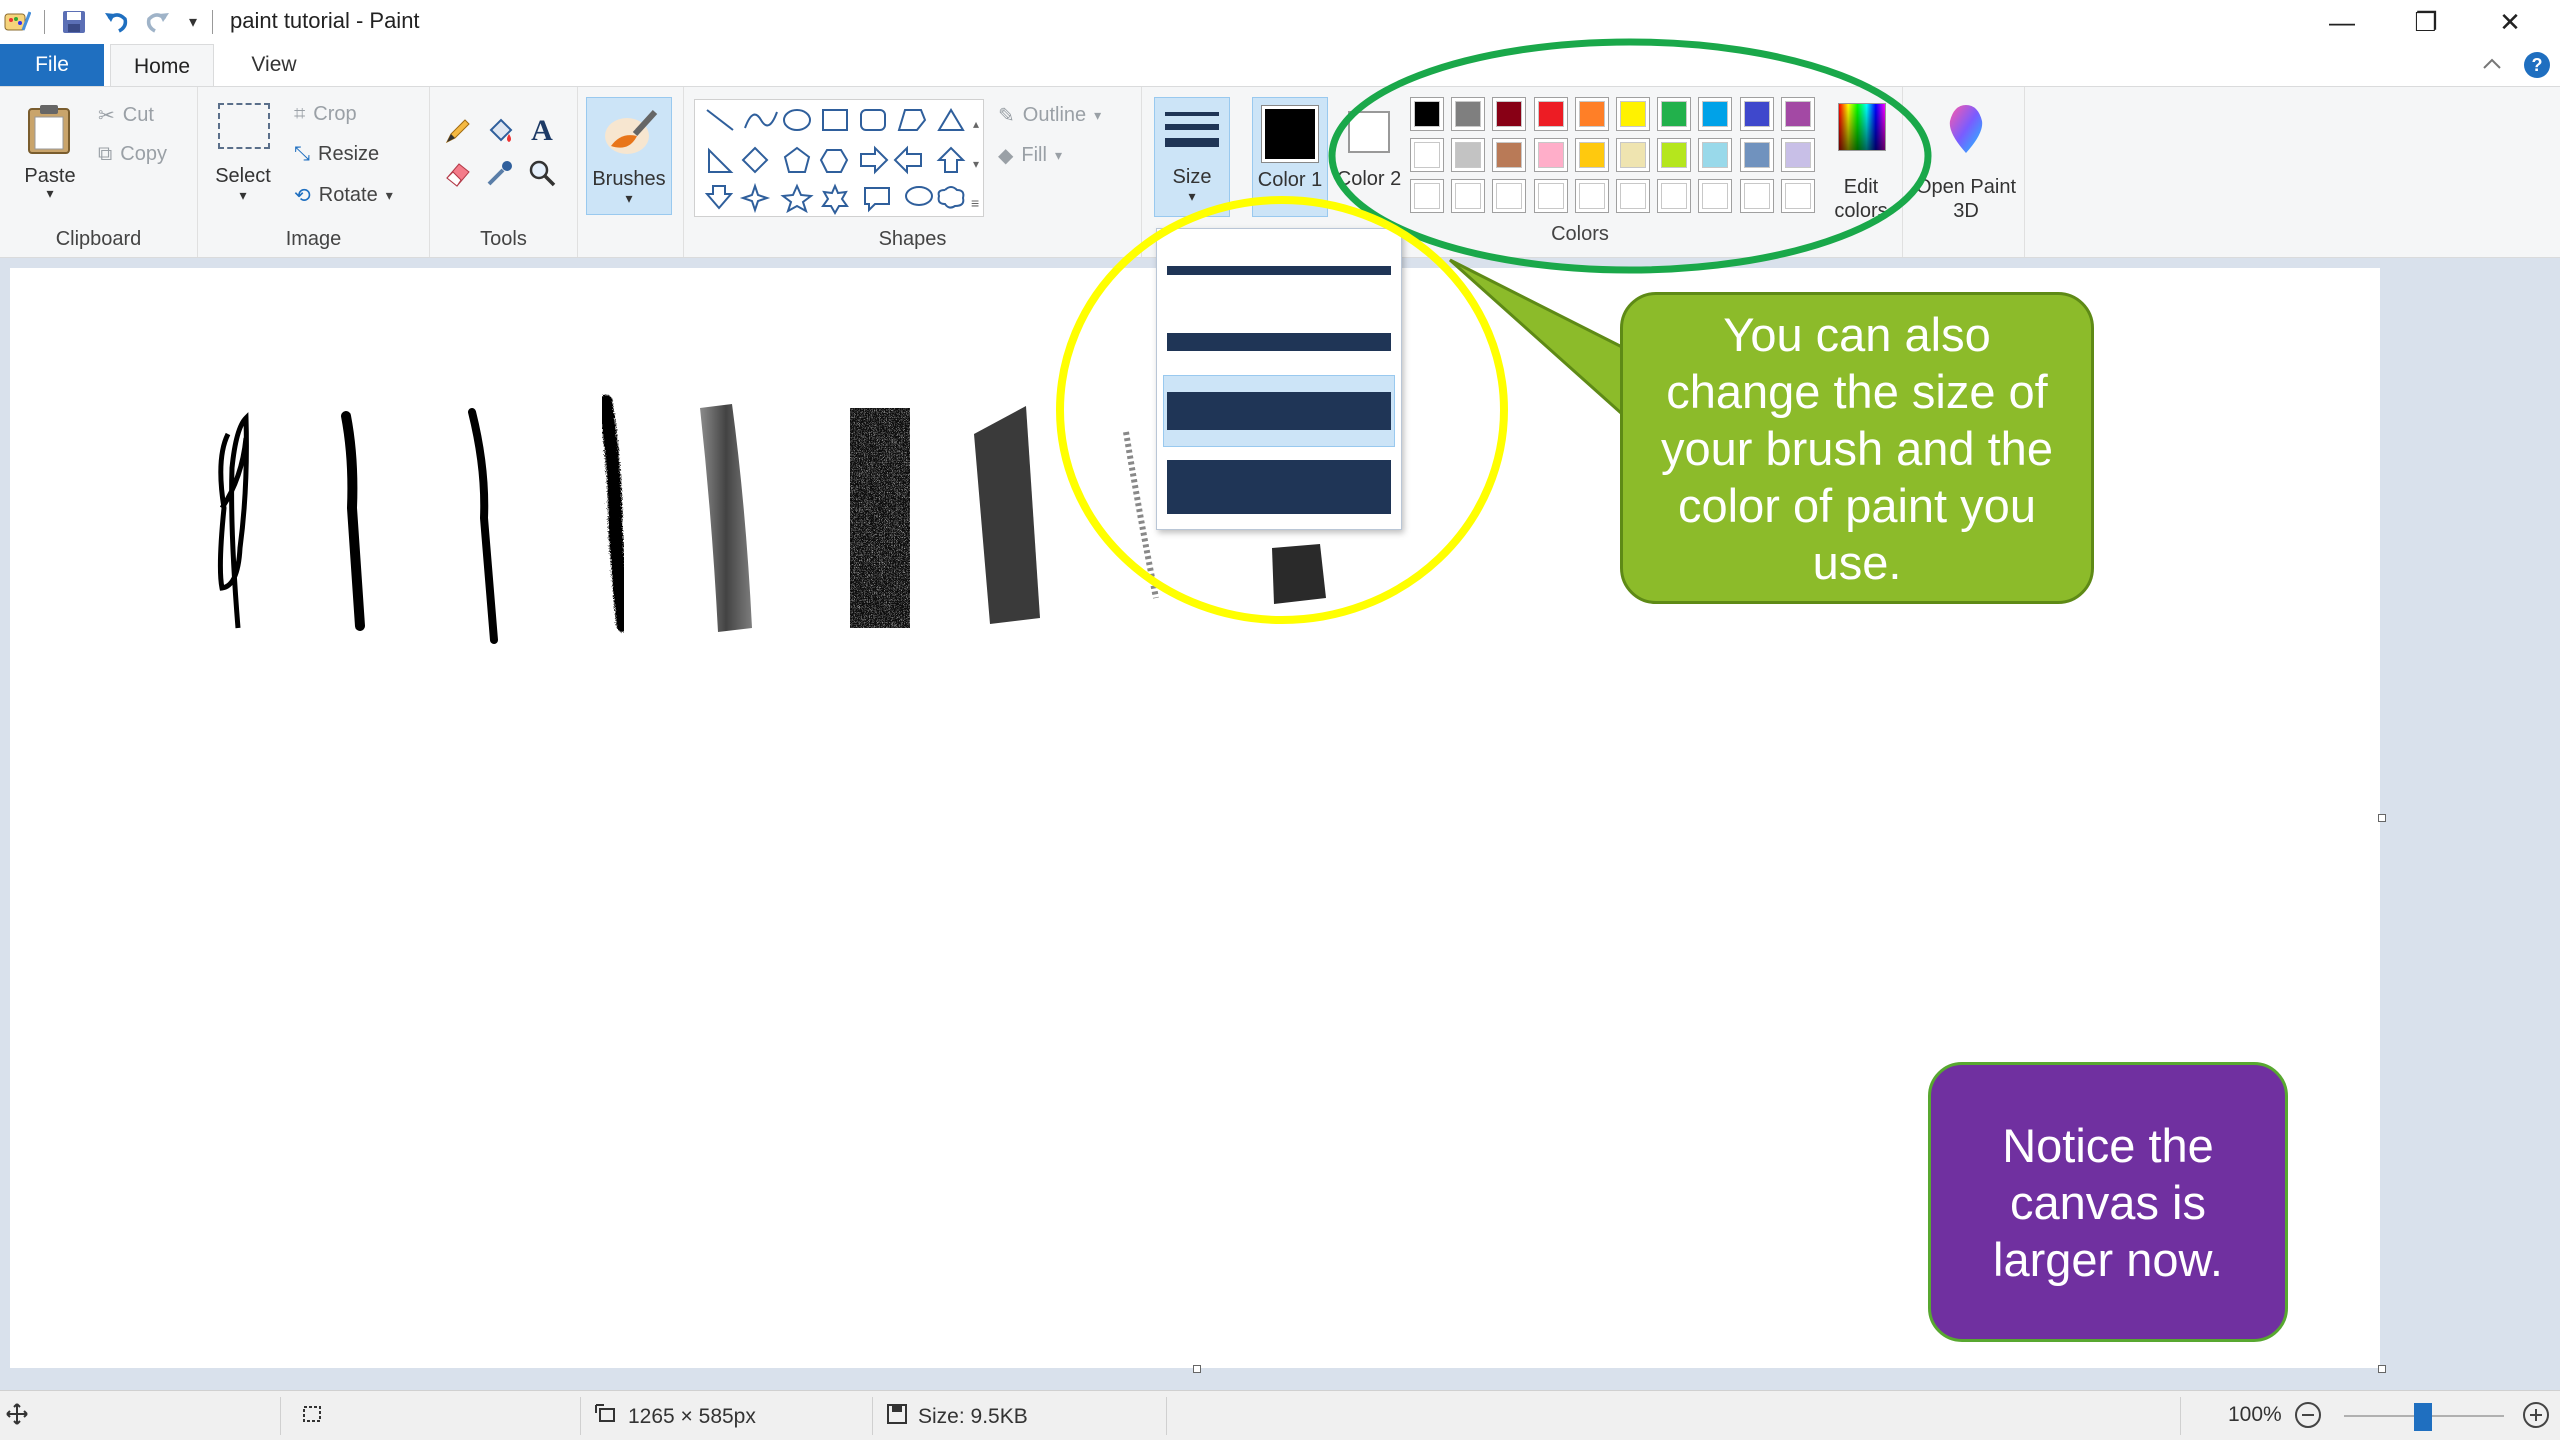 The height and width of the screenshot is (1440, 2560). I want to click on zoom-out-button, so click(2308, 1415).